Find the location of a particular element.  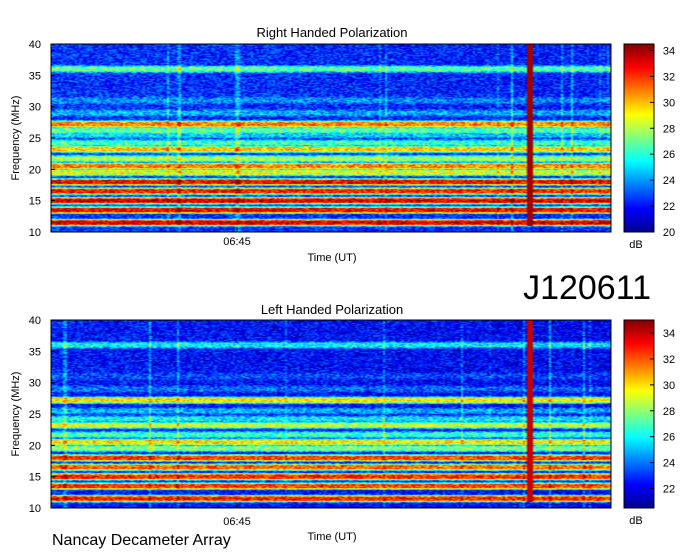

instrument-name: Nancay Decameter Array is located at coordinates (141, 540).